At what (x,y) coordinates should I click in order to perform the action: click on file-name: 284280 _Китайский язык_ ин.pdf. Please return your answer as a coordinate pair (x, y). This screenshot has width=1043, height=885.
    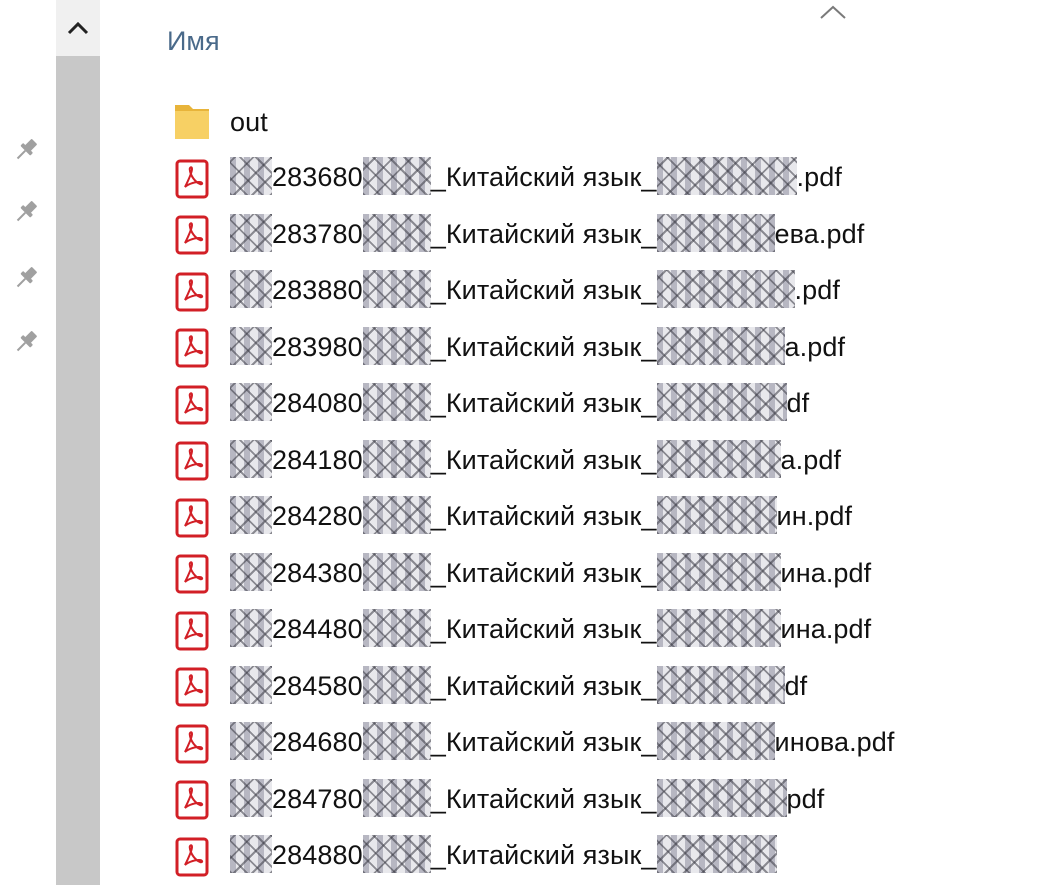
    Looking at the image, I should click on (541, 515).